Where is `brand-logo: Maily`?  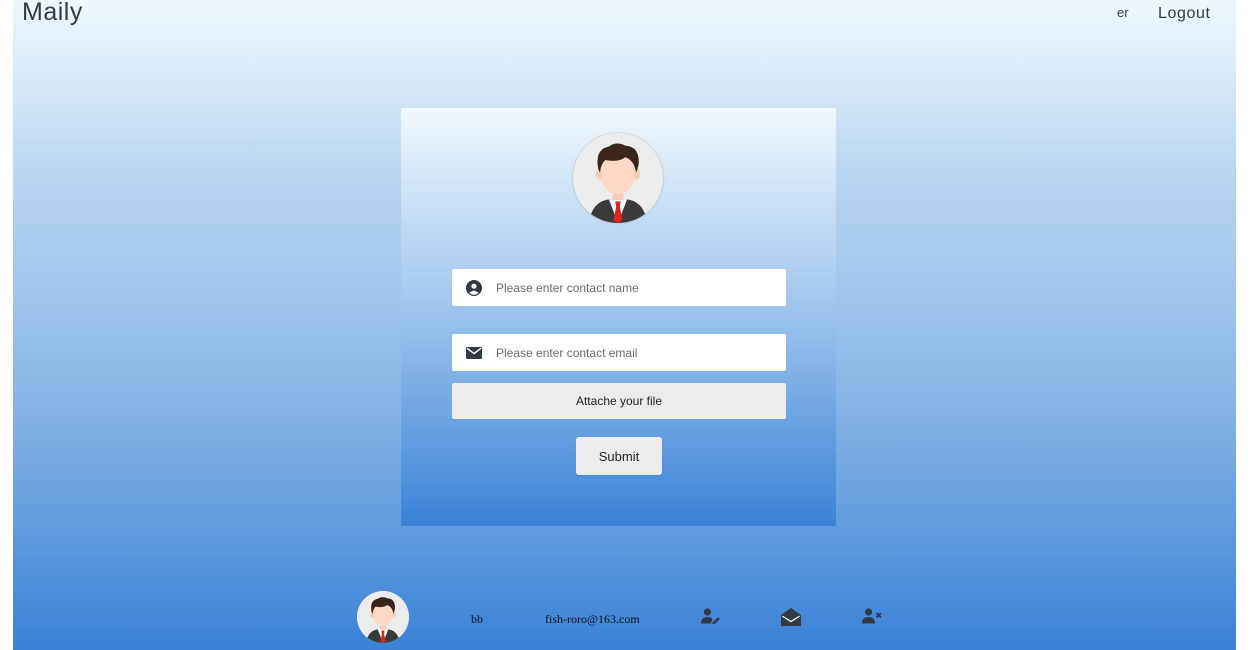
brand-logo: Maily is located at coordinates (52, 13).